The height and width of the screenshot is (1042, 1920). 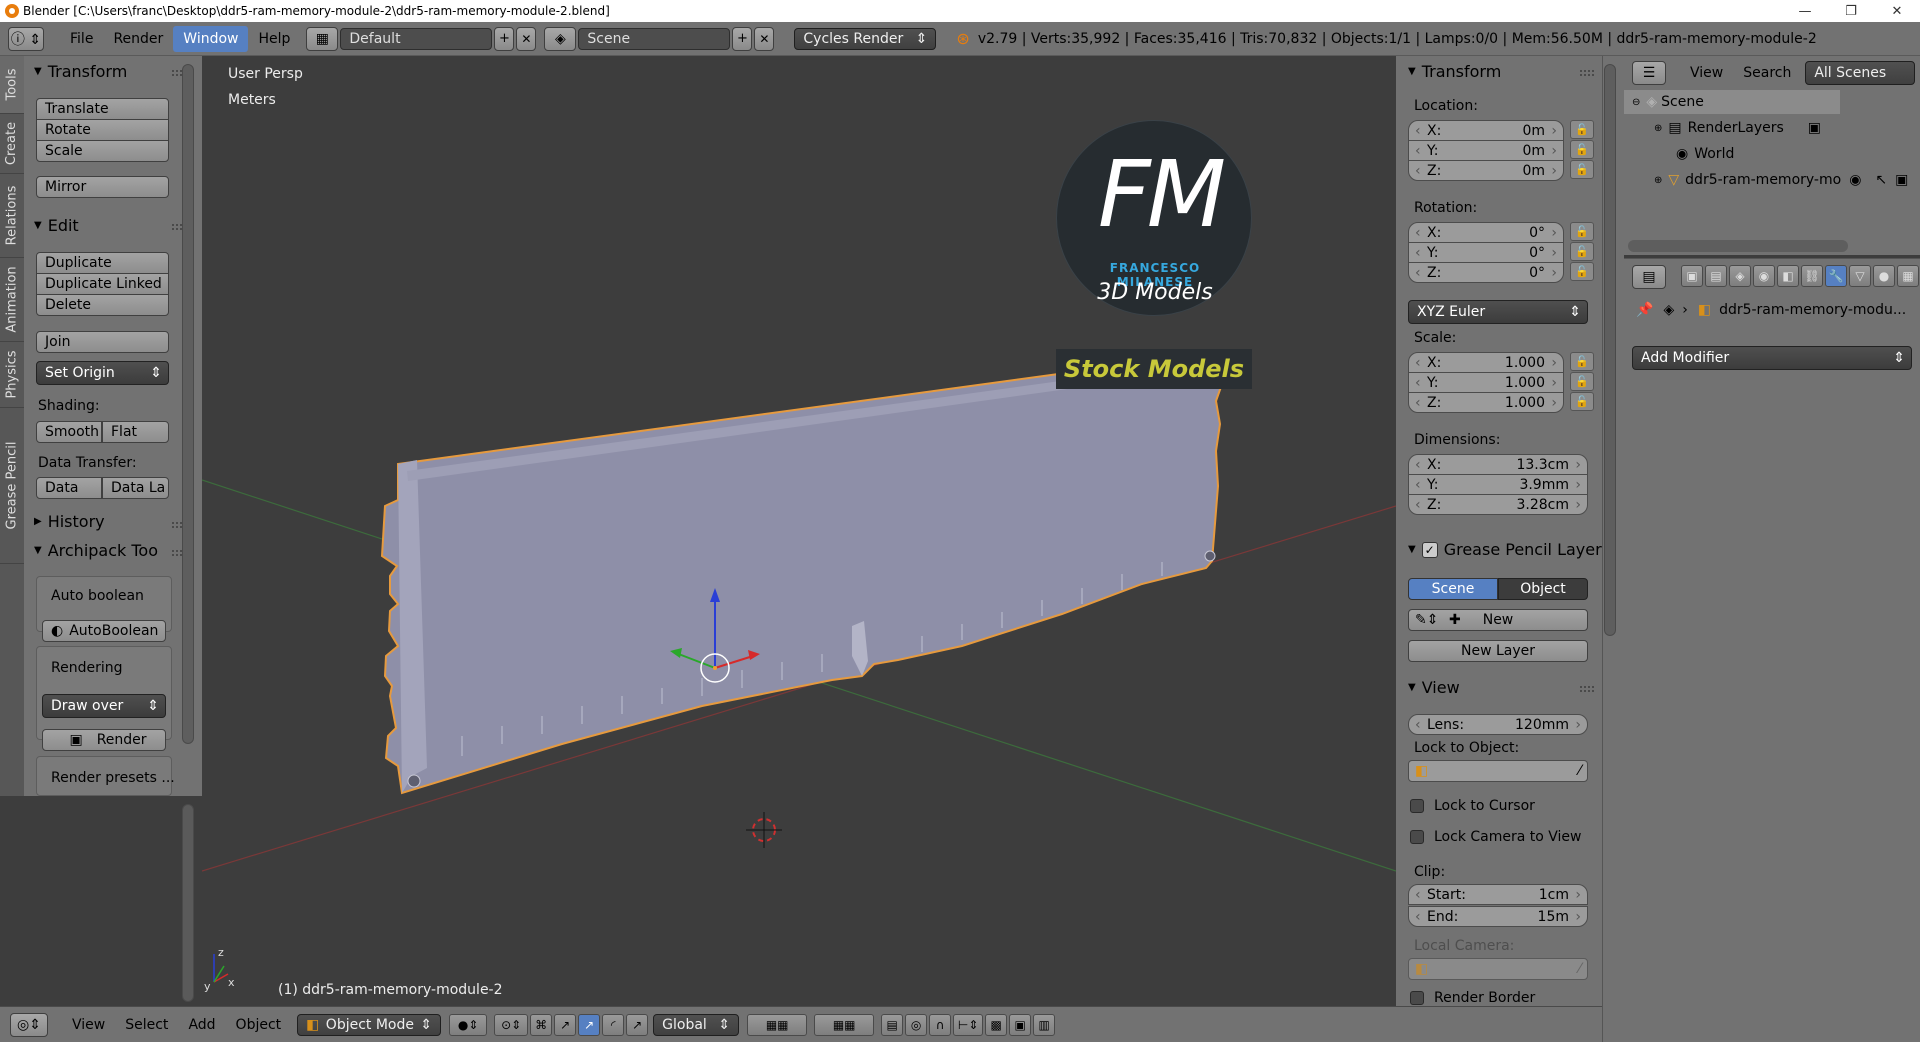 What do you see at coordinates (1486, 150) in the screenshot?
I see `location-y-field: Y: 0m` at bounding box center [1486, 150].